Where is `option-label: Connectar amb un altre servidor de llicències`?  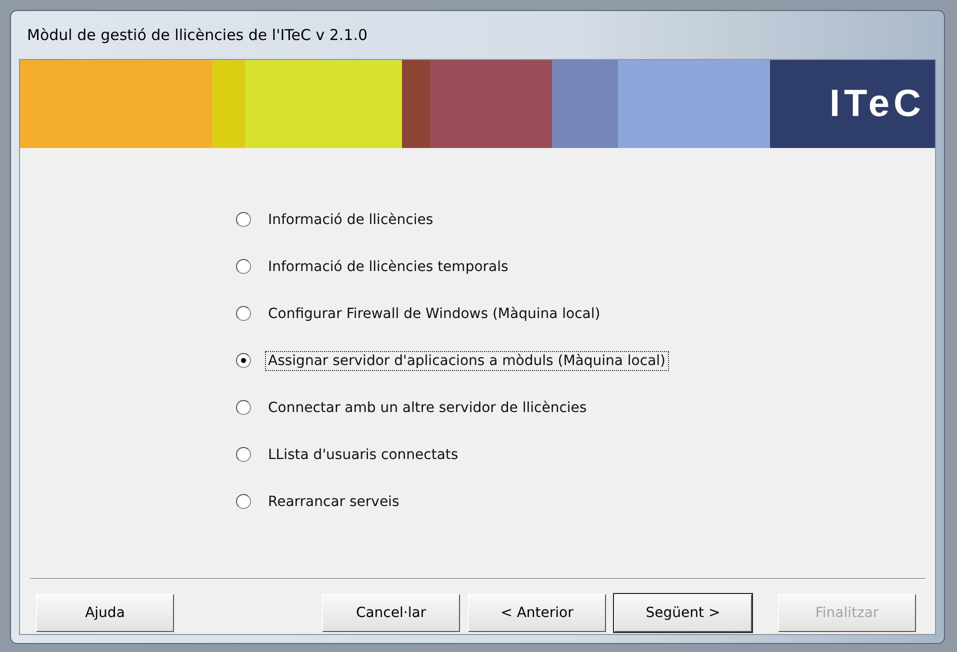
option-label: Connectar amb un altre servidor de llicències is located at coordinates (427, 408).